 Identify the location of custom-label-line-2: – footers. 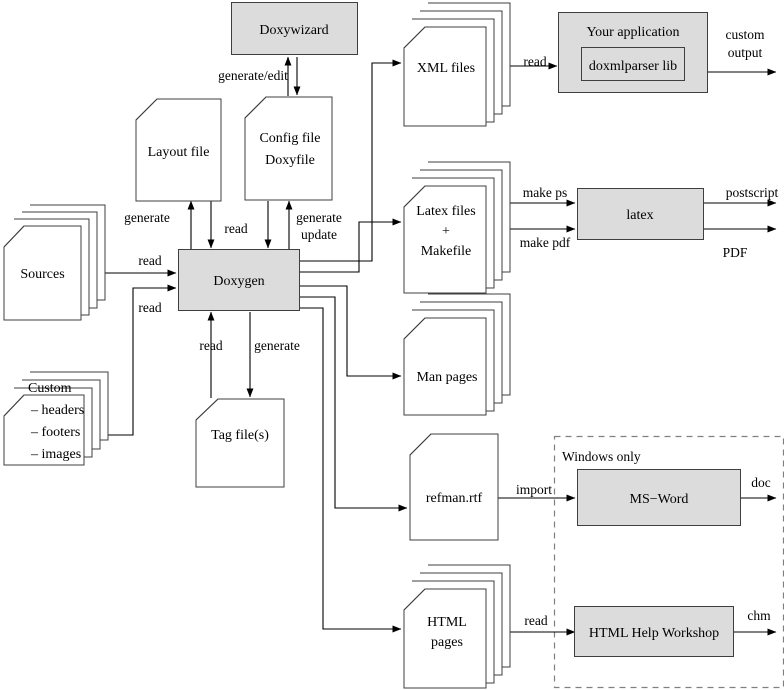
(55, 432).